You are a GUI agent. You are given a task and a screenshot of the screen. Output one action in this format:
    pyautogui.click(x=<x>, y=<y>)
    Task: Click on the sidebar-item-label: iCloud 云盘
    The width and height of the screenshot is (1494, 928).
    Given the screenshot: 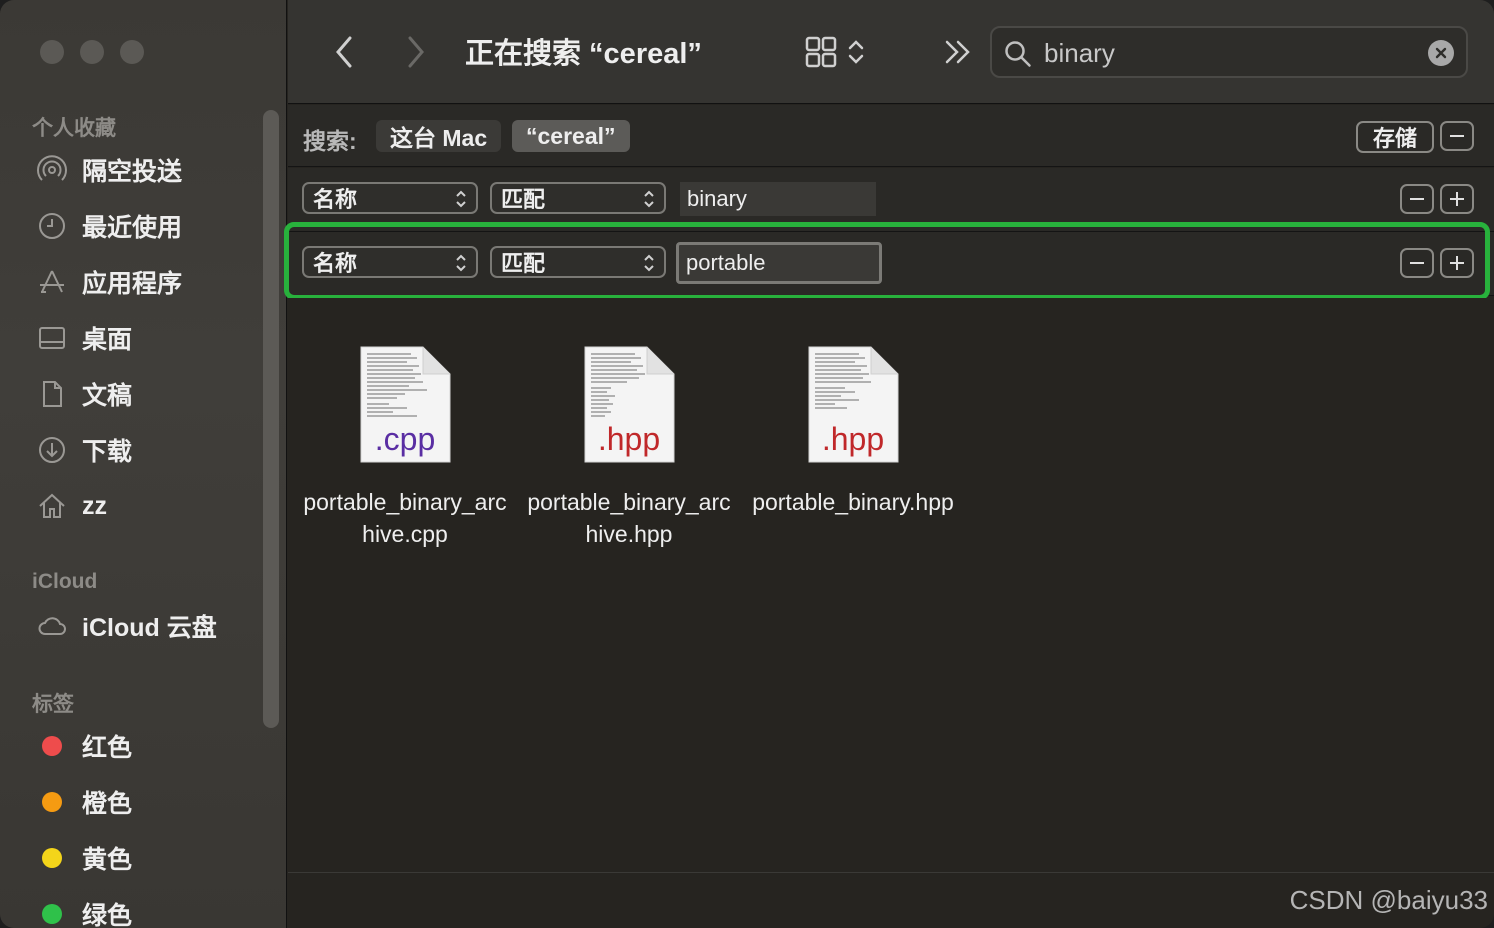 What is the action you would take?
    pyautogui.click(x=149, y=628)
    